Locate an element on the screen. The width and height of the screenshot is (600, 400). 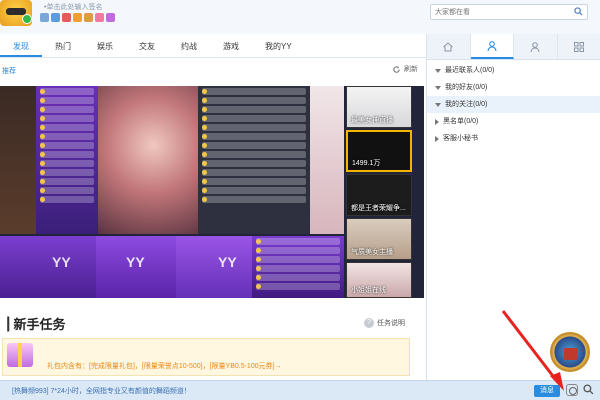
apps-grid-icon is located at coordinates (578, 46).